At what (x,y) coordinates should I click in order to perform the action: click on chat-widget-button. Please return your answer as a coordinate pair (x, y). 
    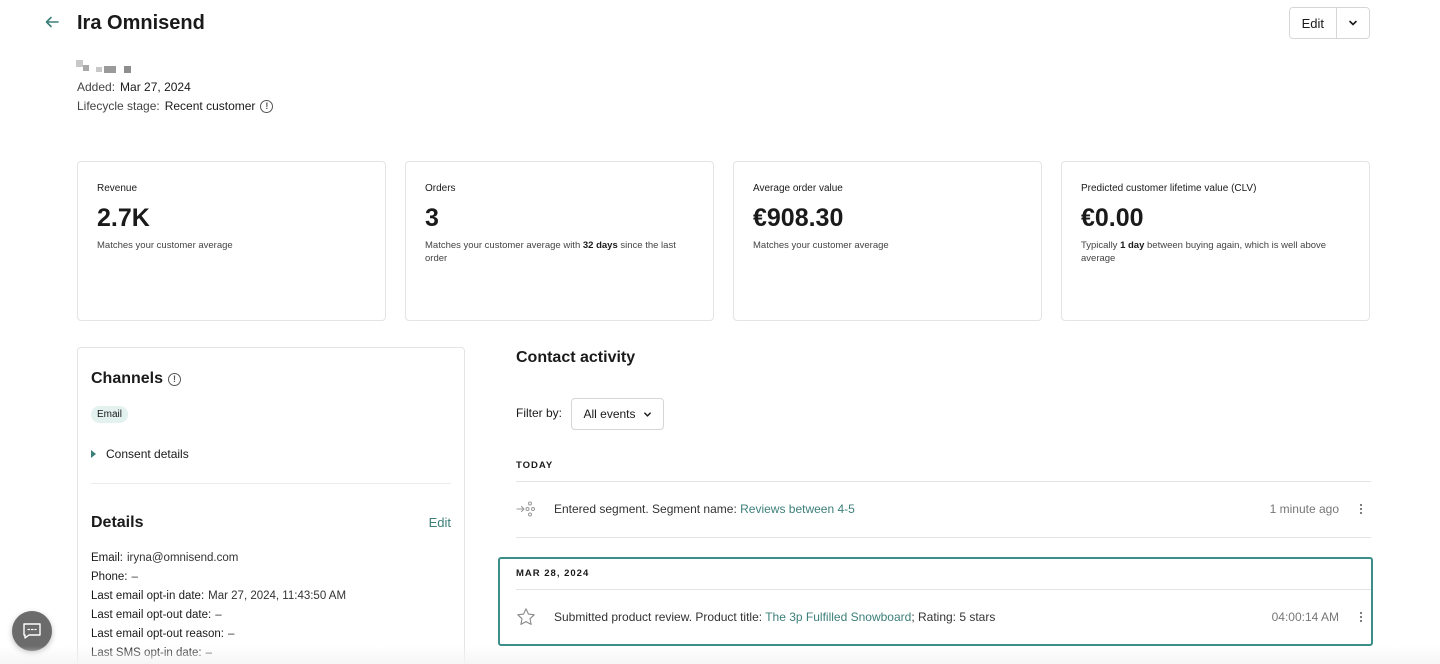
    Looking at the image, I should click on (32, 631).